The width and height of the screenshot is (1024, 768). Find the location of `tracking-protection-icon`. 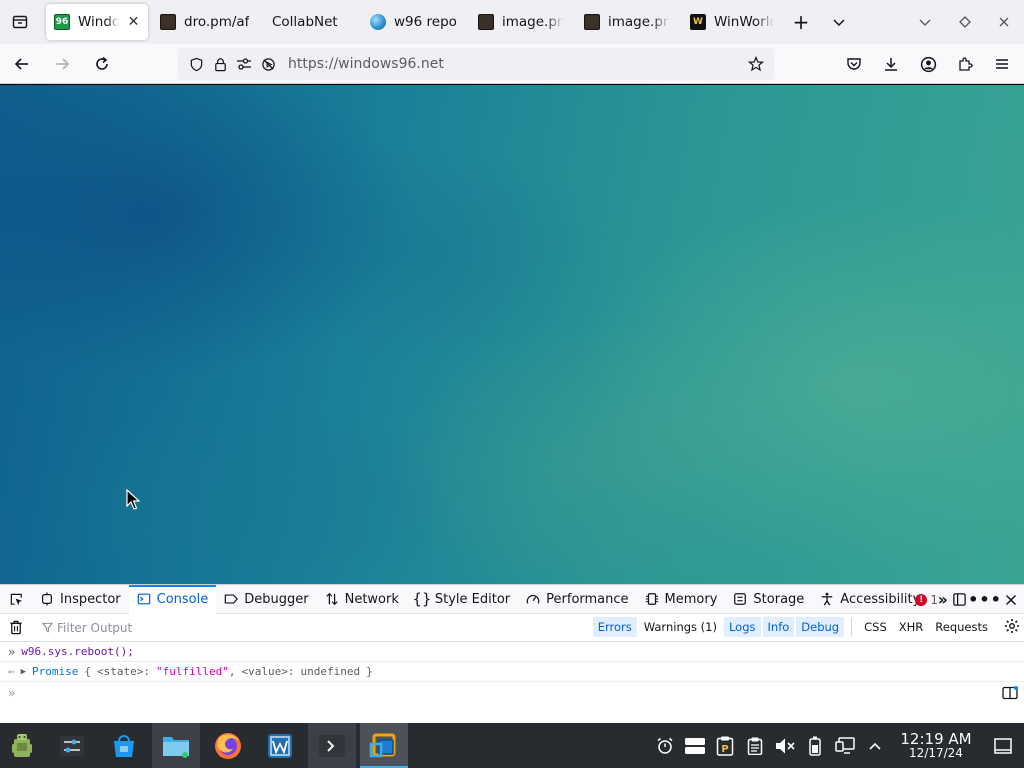

tracking-protection-icon is located at coordinates (196, 64).